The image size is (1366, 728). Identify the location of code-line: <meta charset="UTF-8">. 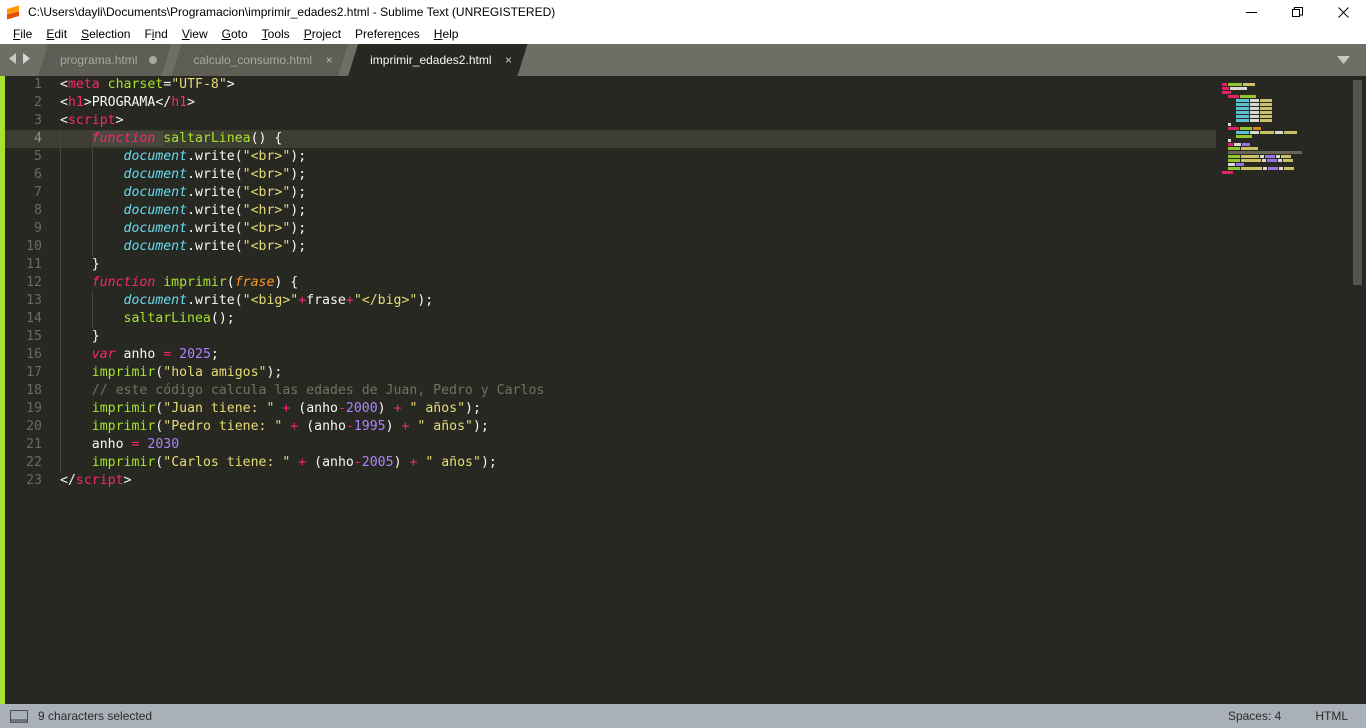
(708, 85).